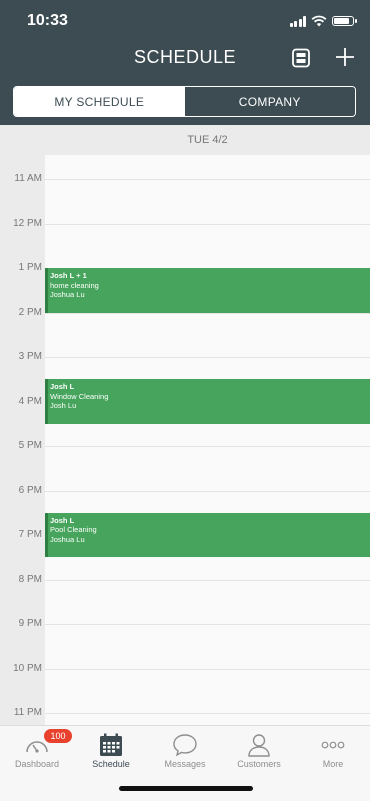  What do you see at coordinates (37, 764) in the screenshot?
I see `tab-dashboard-label: Dashboard` at bounding box center [37, 764].